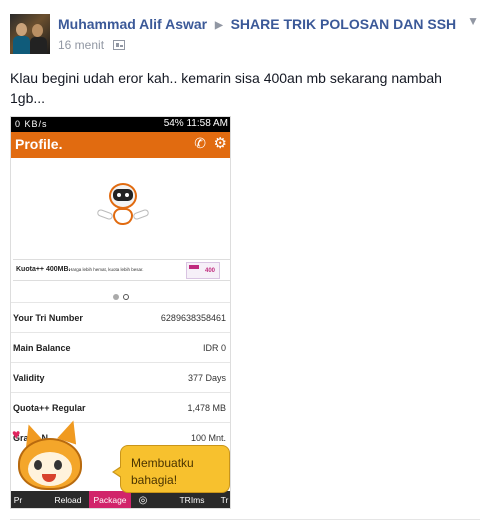 This screenshot has width=489, height=523. What do you see at coordinates (224, 500) in the screenshot?
I see `nav-item-tr: Tr` at bounding box center [224, 500].